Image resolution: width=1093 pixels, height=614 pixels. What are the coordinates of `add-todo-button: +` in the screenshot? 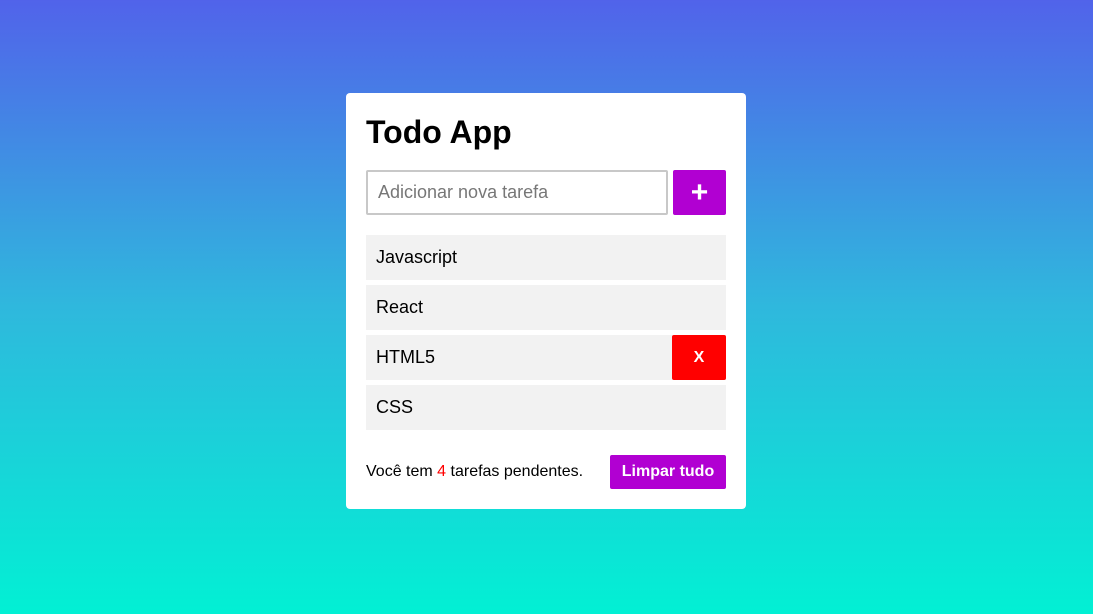 It's located at (699, 192).